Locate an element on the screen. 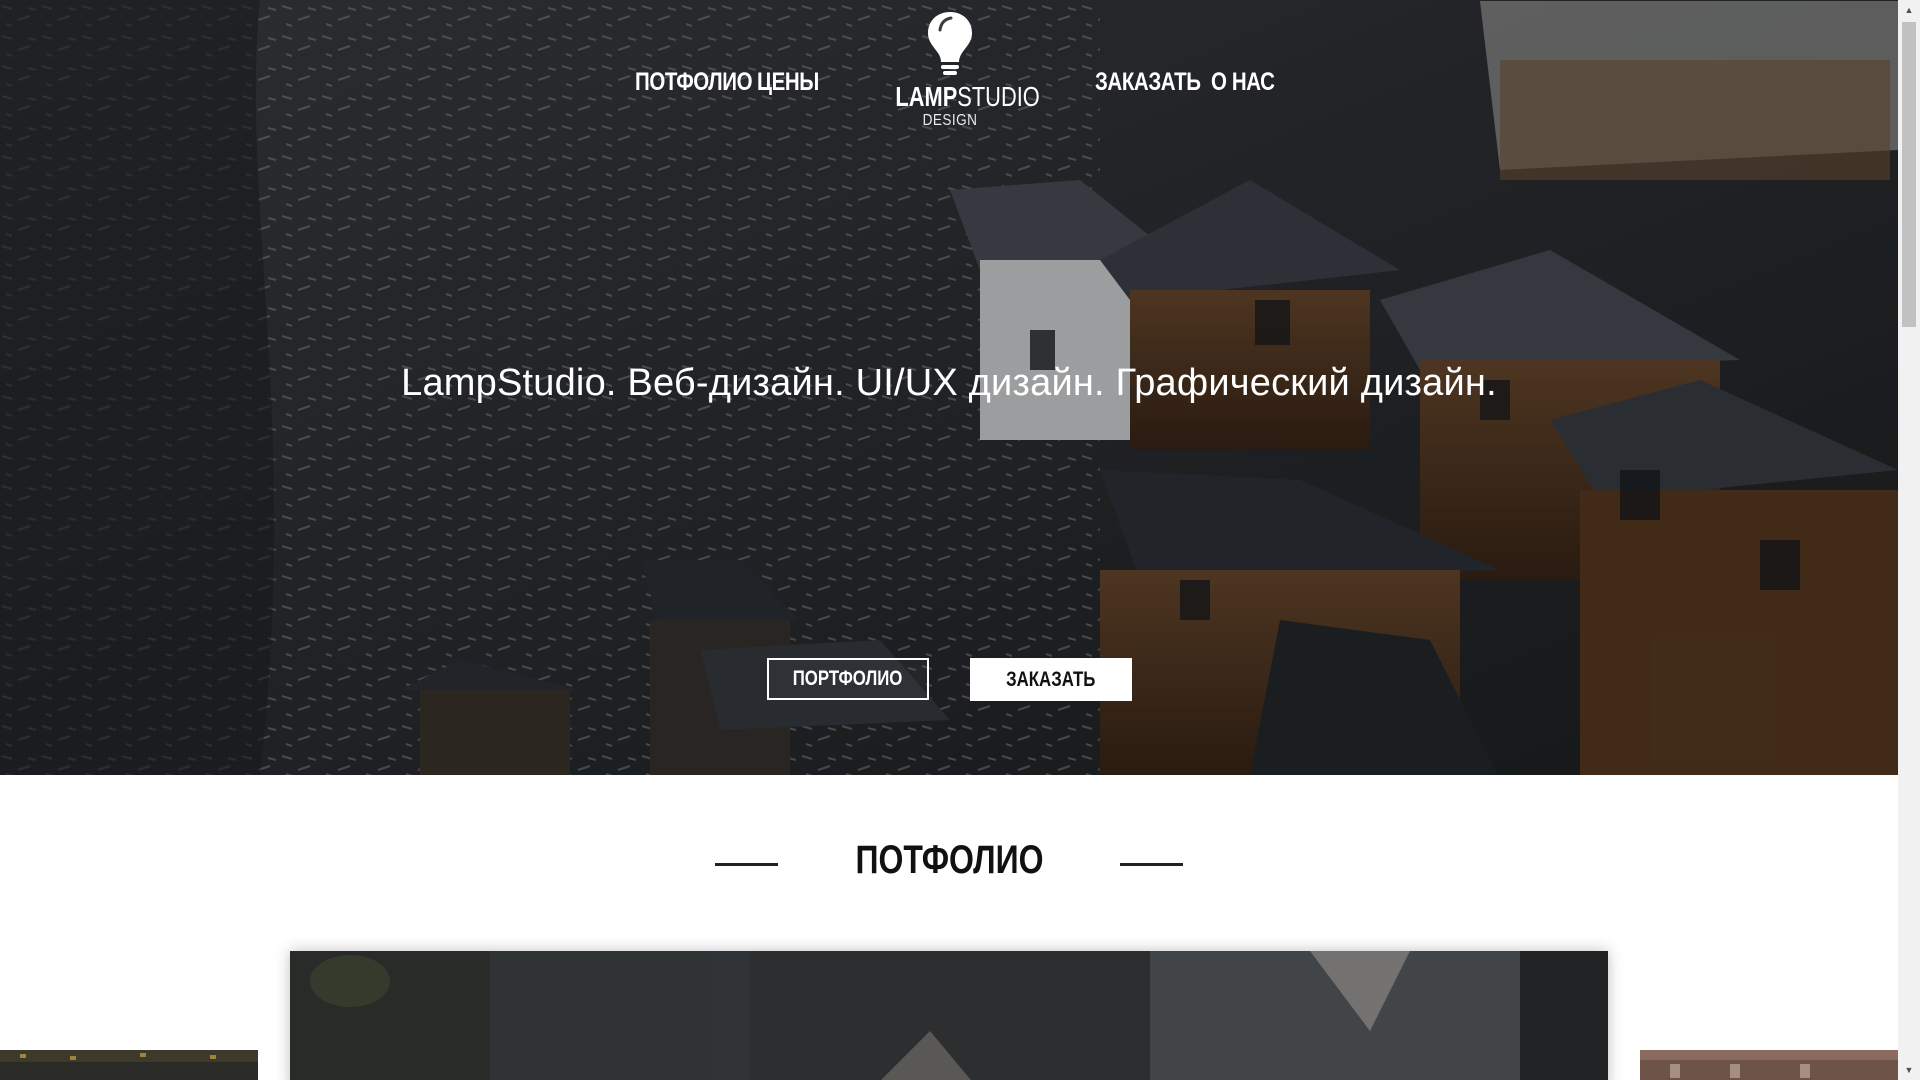 This screenshot has width=1920, height=1080. nav-order-link: ЗАКАЗАТЬ is located at coordinates (1148, 82).